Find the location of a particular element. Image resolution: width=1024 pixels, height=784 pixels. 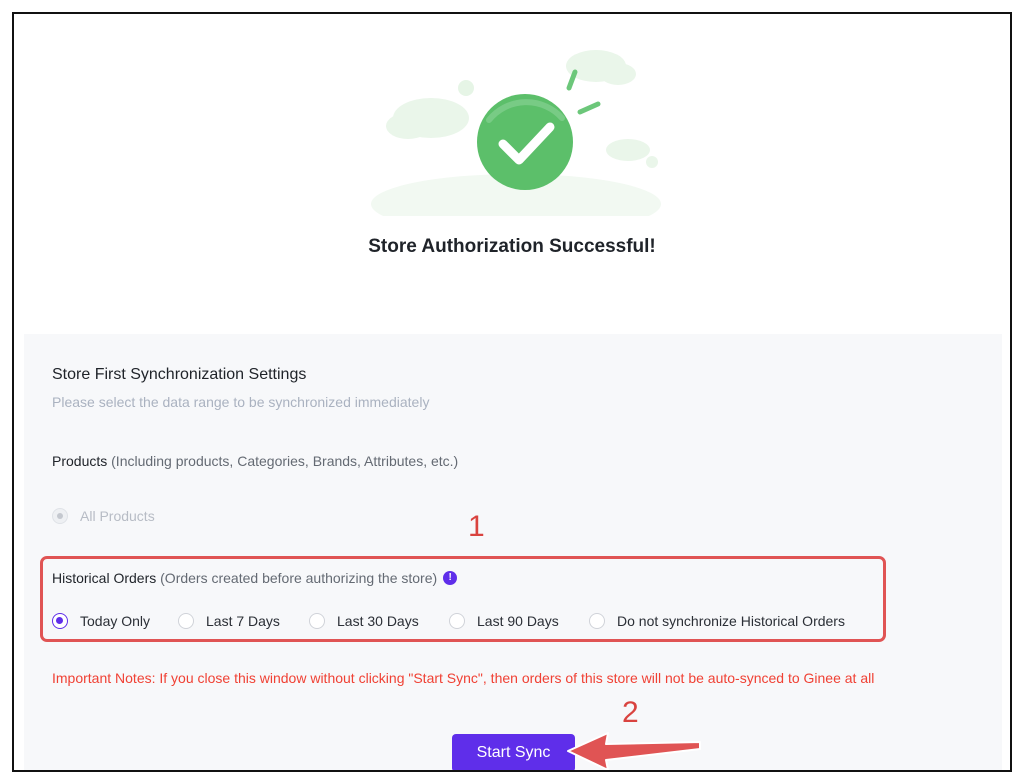

check-circle-icon is located at coordinates (516, 133).